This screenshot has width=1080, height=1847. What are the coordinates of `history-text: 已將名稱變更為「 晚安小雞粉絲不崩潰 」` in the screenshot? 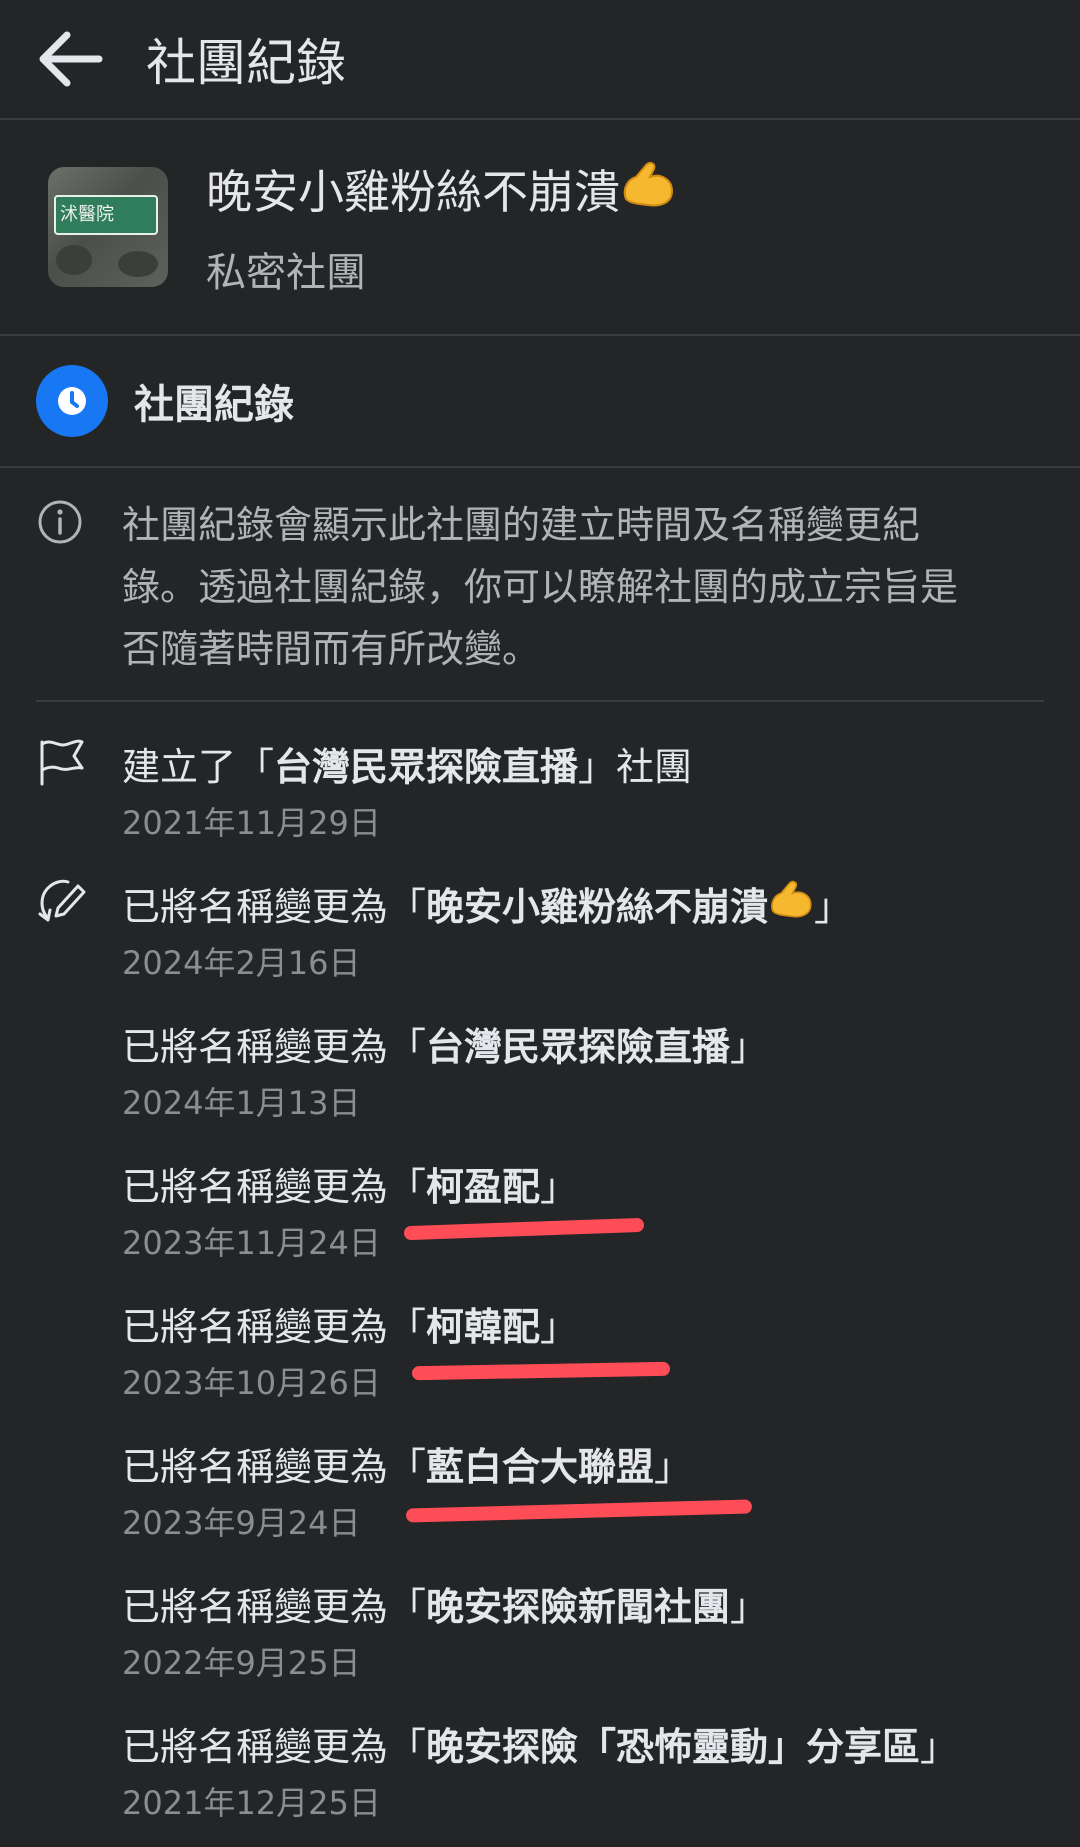 It's located at (487, 903).